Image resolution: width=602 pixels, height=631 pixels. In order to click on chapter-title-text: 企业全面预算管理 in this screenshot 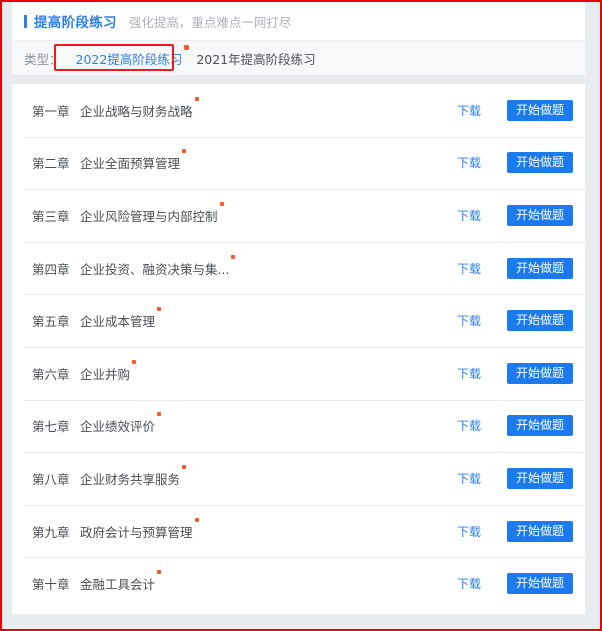, I will do `click(130, 164)`.